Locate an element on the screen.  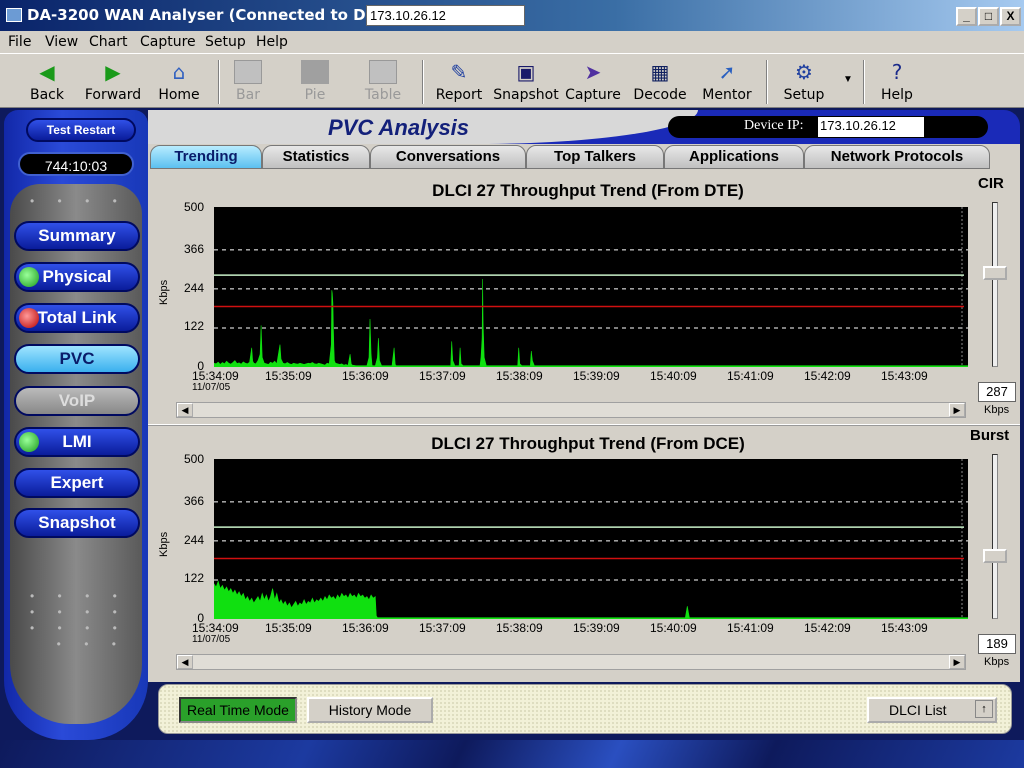
dlci-list-dropdown-icon: ↑ is located at coordinates (984, 709).